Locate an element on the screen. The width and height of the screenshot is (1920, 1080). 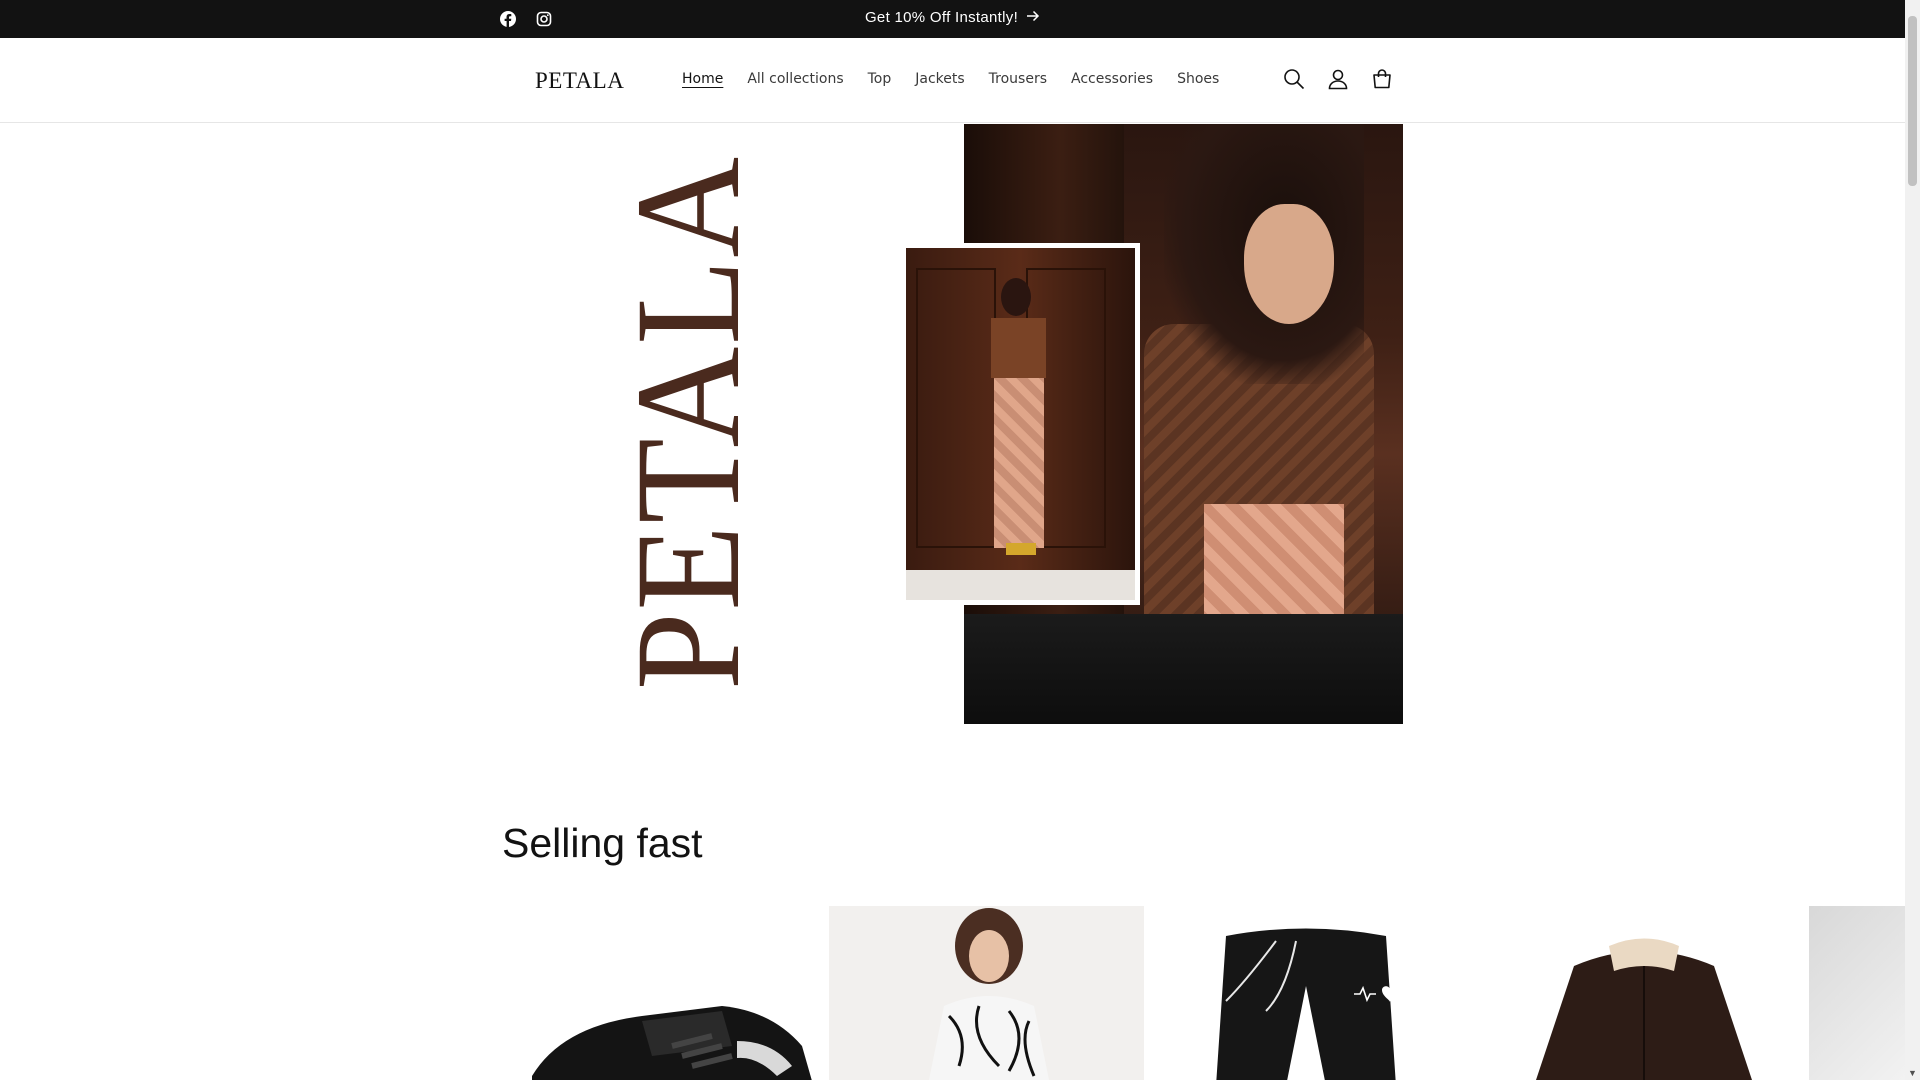
announcement-bar: Get 10% Off Instantly! is located at coordinates (952, 19).